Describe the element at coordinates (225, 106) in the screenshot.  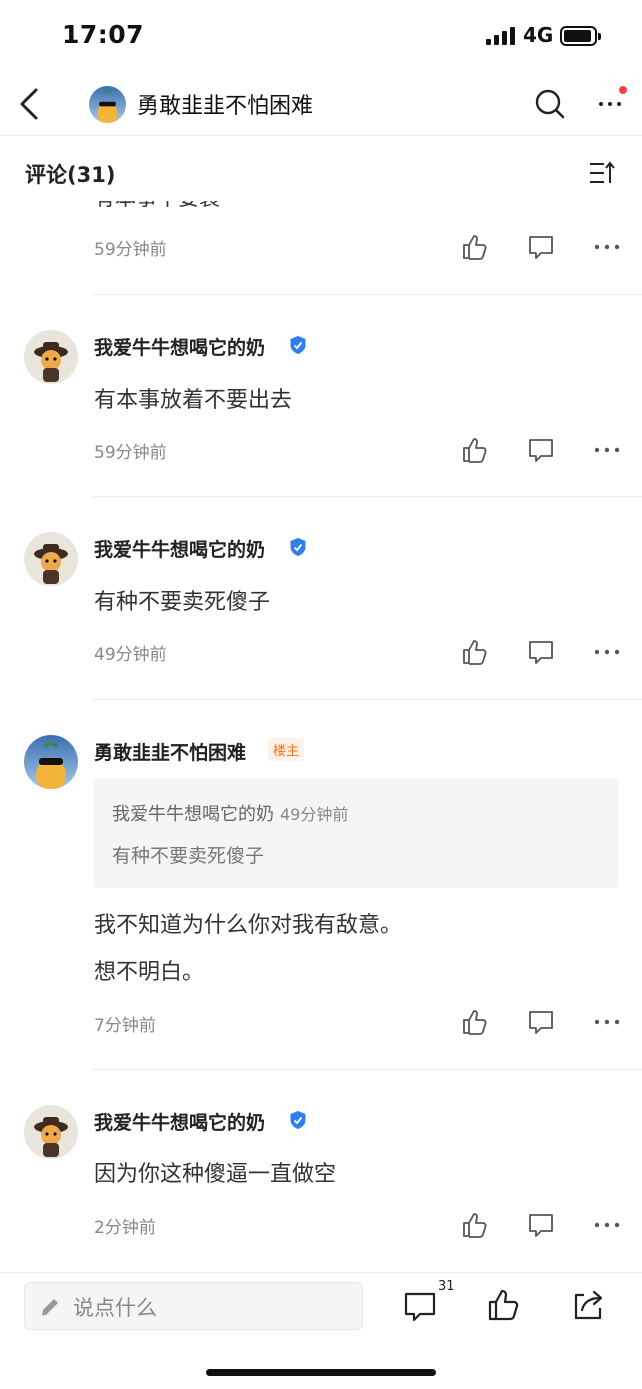
I see `nav-title: 勇敢韭韭不怕困难` at that location.